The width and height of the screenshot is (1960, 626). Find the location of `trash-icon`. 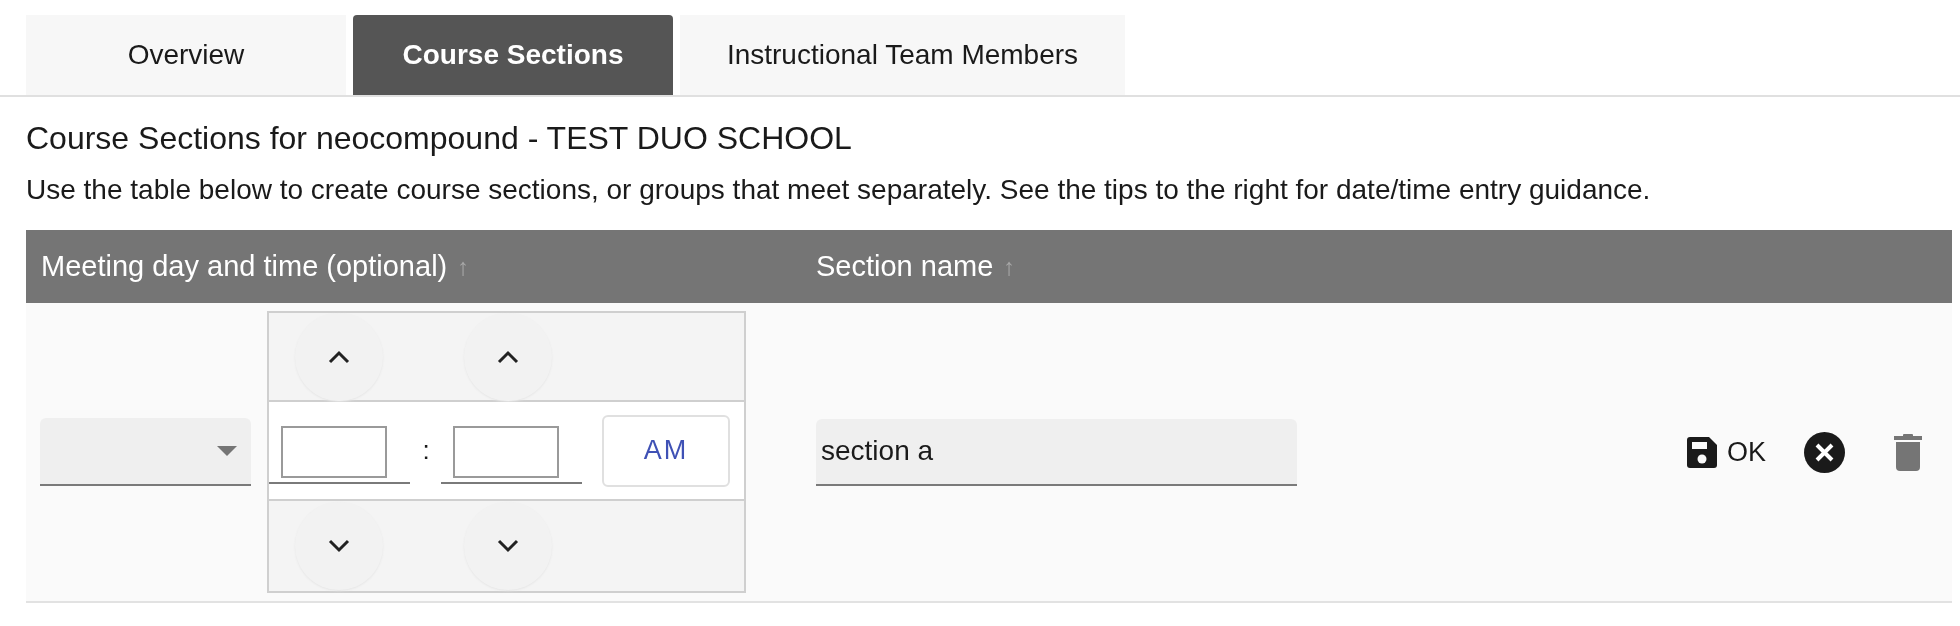

trash-icon is located at coordinates (1908, 452).